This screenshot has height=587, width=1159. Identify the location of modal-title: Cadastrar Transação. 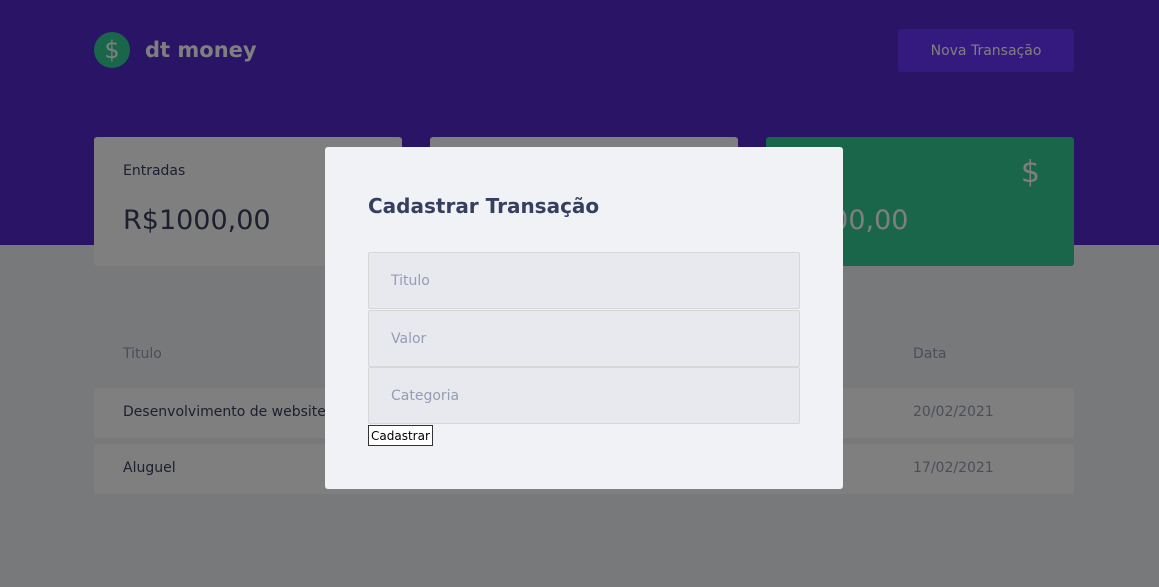
(484, 206).